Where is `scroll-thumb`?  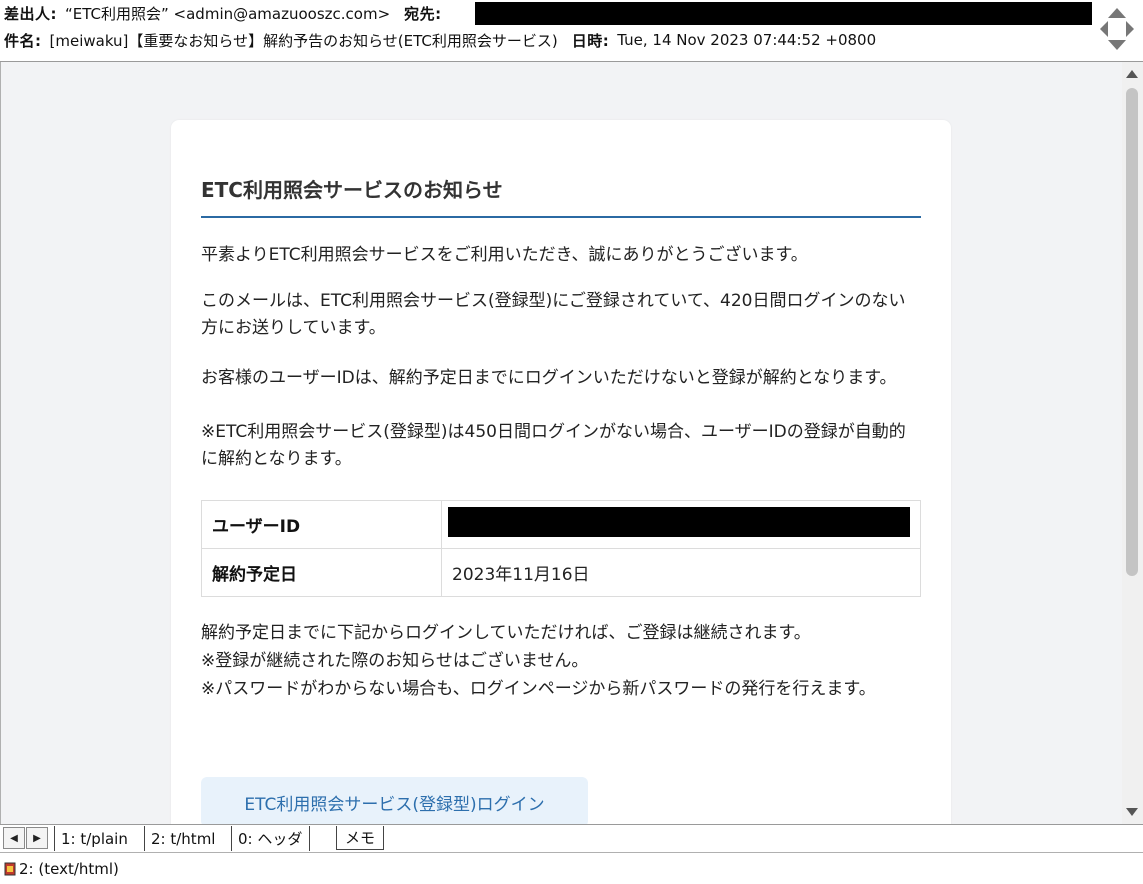
scroll-thumb is located at coordinates (1132, 332).